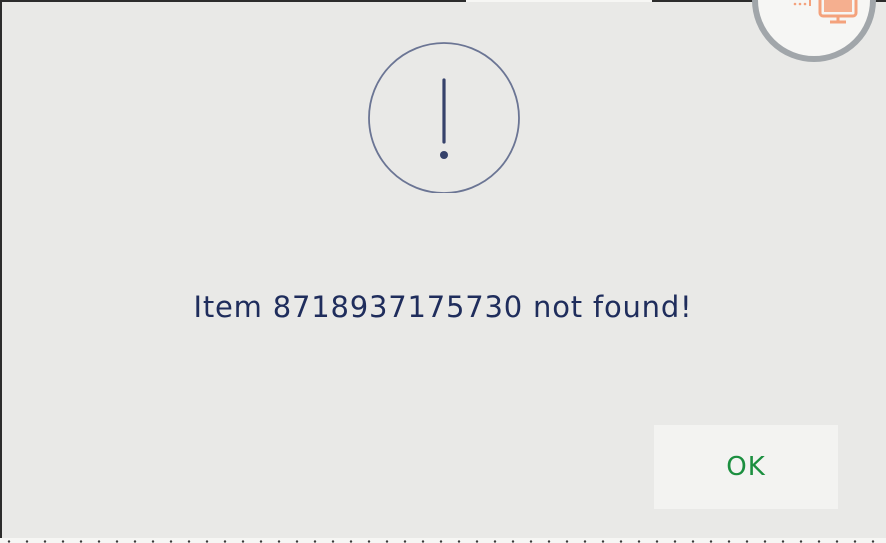 This screenshot has width=886, height=543. I want to click on error-message: Item 8718937175730 not found!, so click(443, 307).